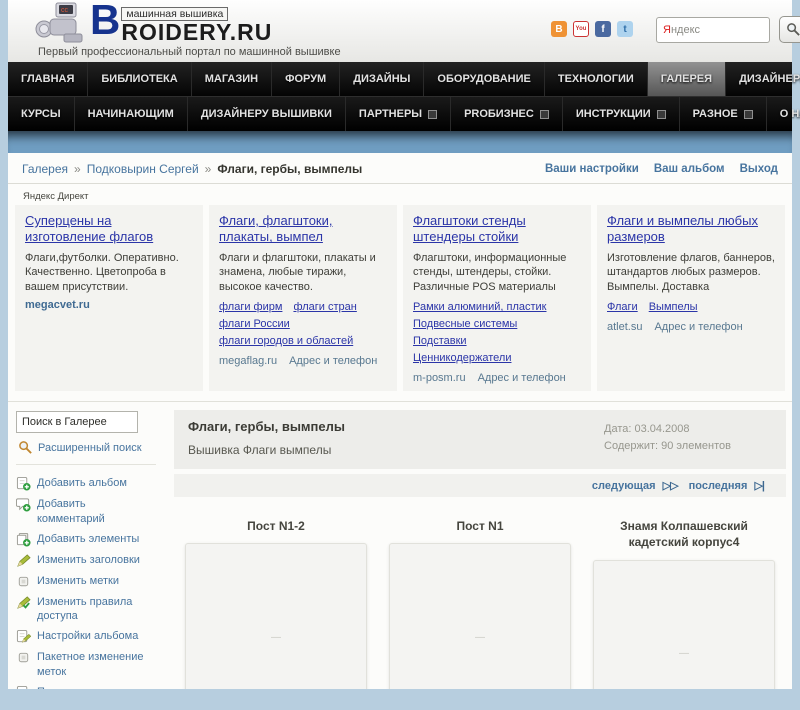  What do you see at coordinates (718, 486) in the screenshot?
I see `pagination-last-link: последняя` at bounding box center [718, 486].